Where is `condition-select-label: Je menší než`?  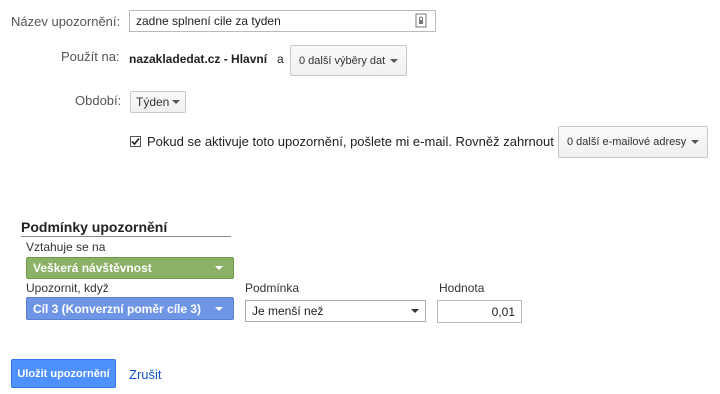 condition-select-label: Je menší než is located at coordinates (288, 311).